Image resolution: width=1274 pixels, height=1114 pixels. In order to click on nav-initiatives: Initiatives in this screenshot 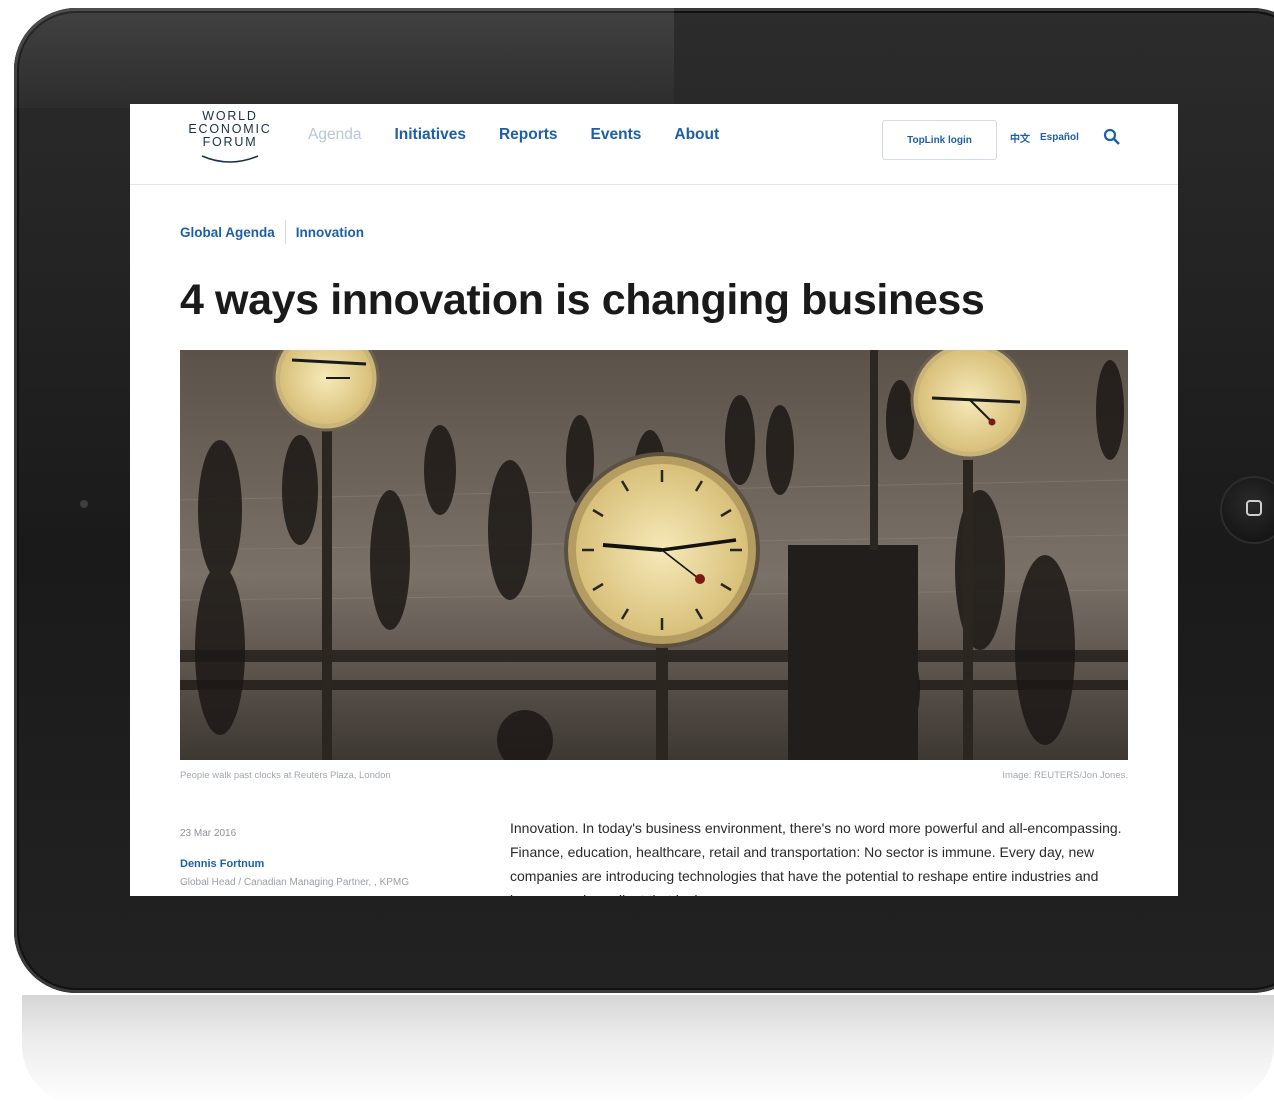, I will do `click(430, 135)`.